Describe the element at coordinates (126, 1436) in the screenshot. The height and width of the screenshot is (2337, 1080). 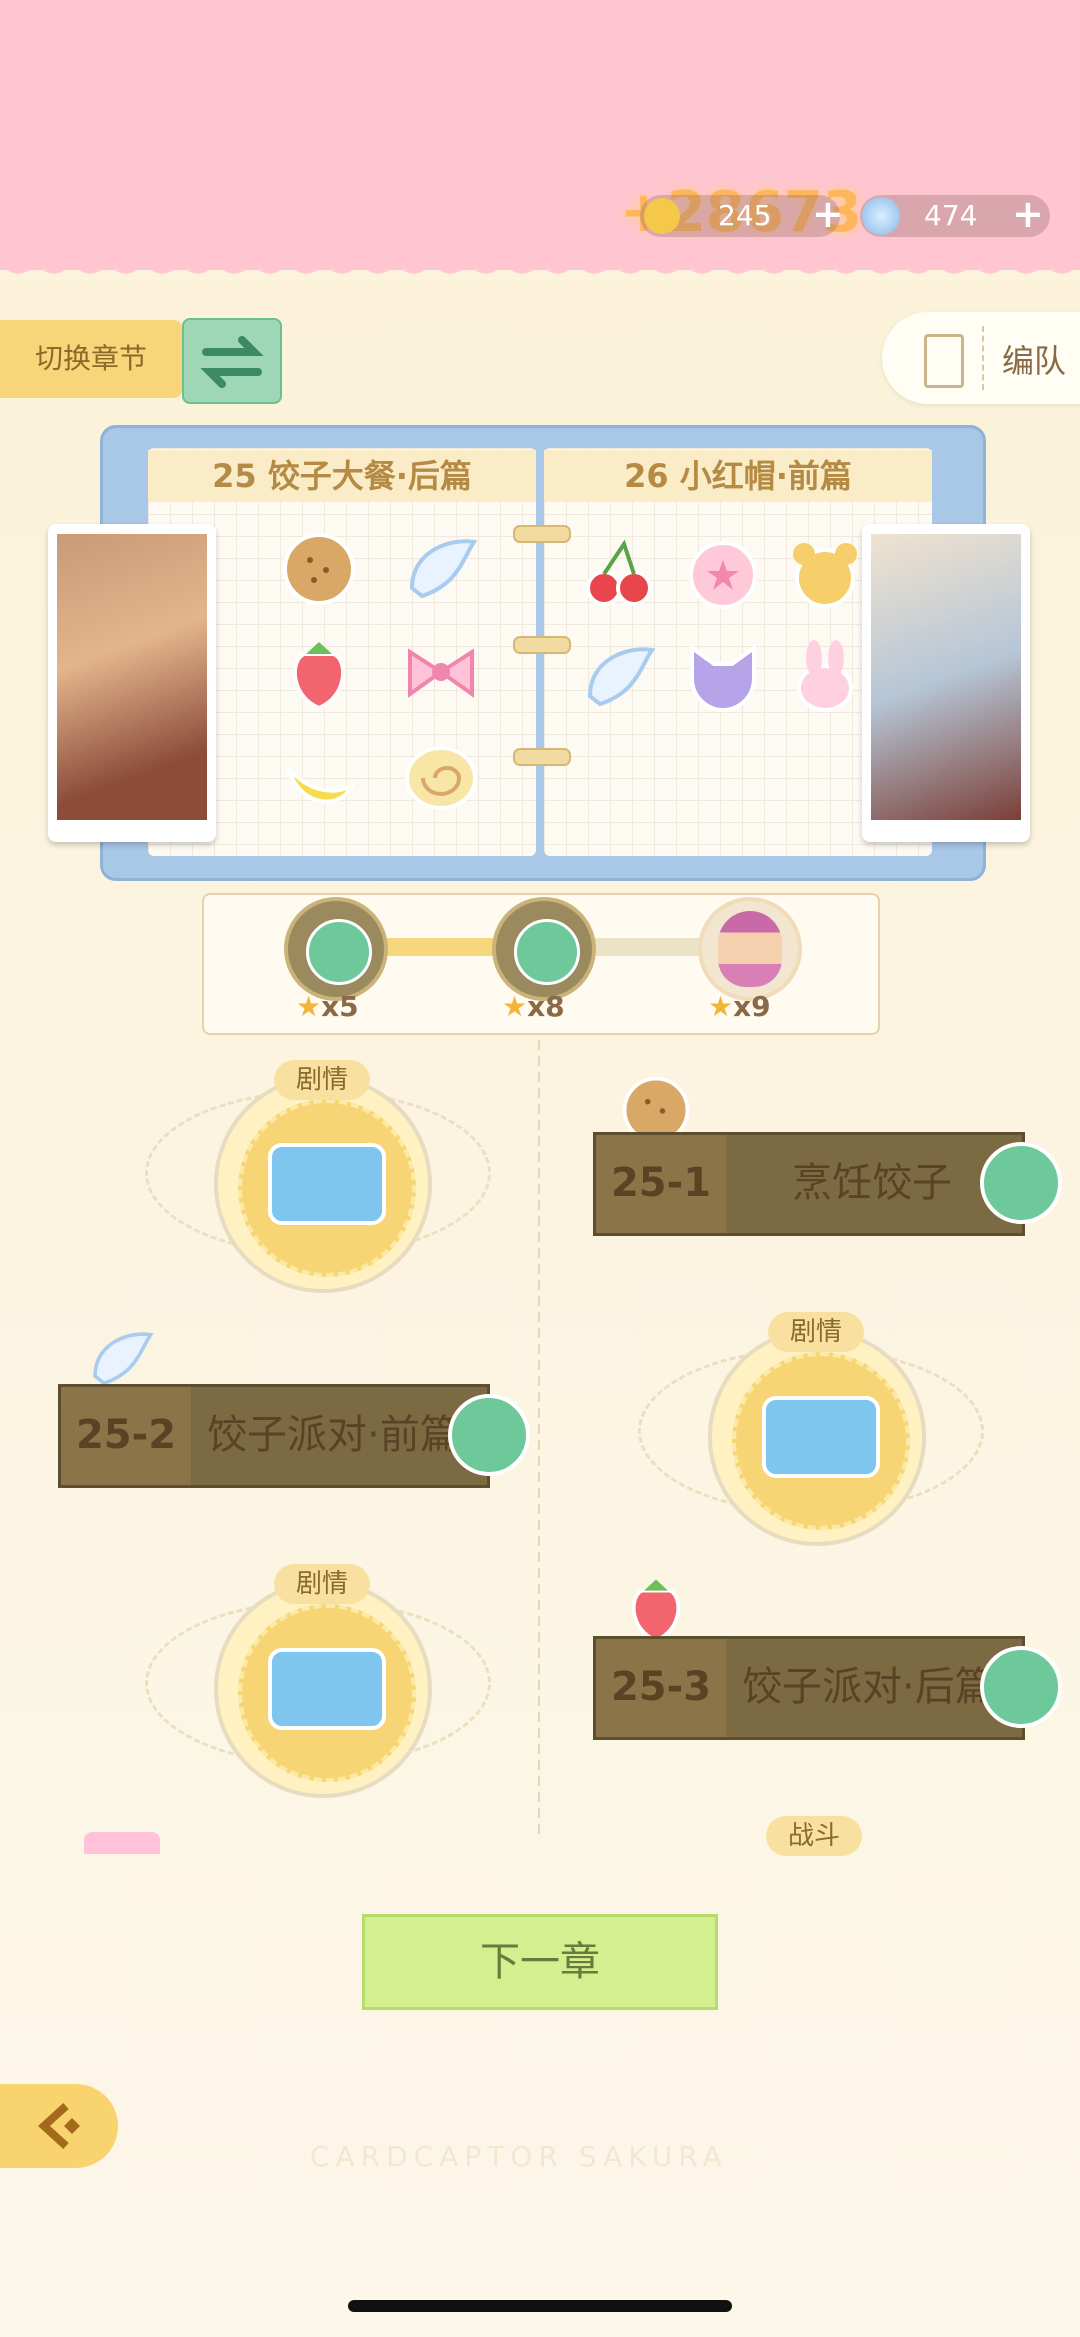
I see `stage-number: 25-2` at that location.